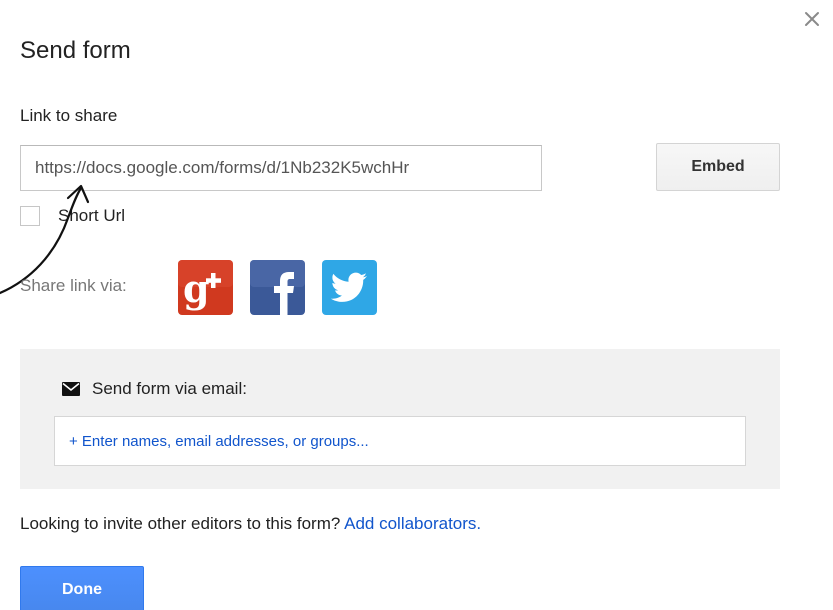 Image resolution: width=833 pixels, height=610 pixels. What do you see at coordinates (69, 115) in the screenshot?
I see `link-to-share-label: Link to share` at bounding box center [69, 115].